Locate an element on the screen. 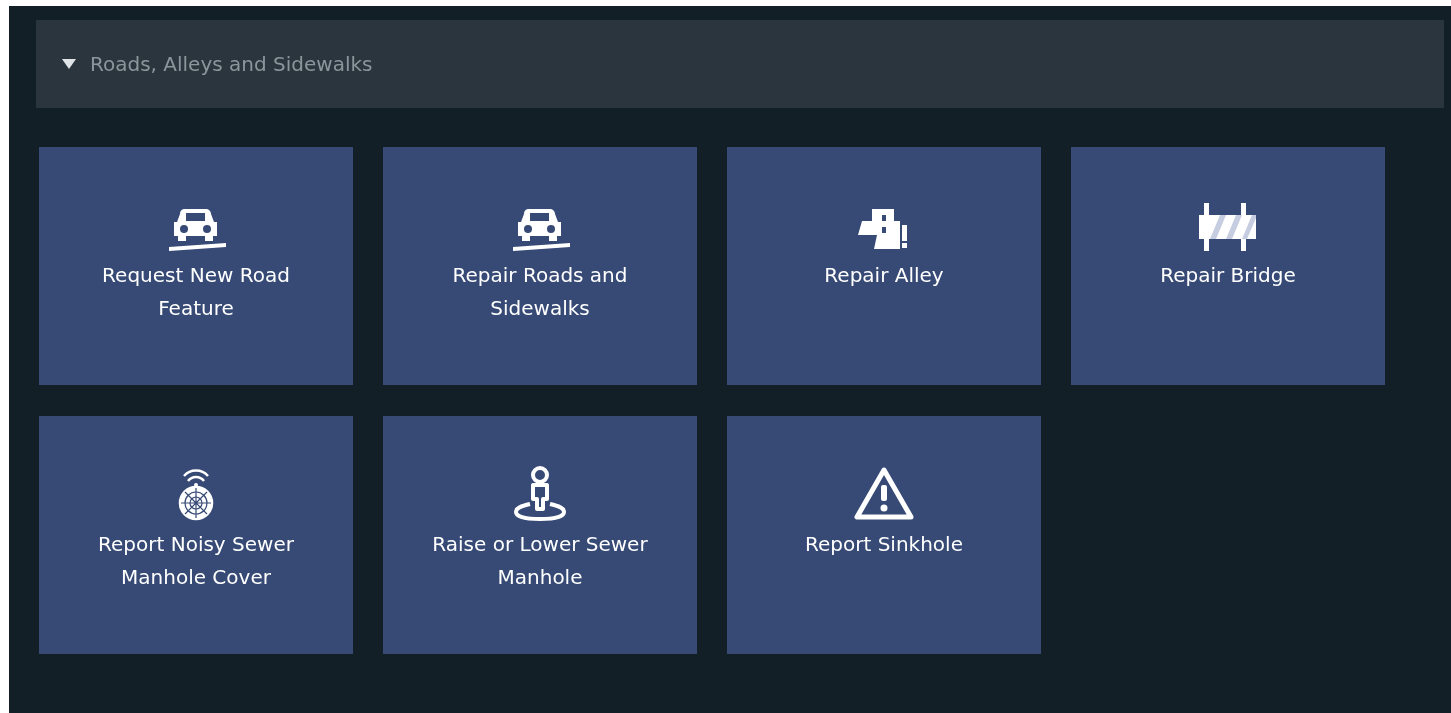 The image size is (1451, 713). service-tile: Report Sinkhole is located at coordinates (884, 535).